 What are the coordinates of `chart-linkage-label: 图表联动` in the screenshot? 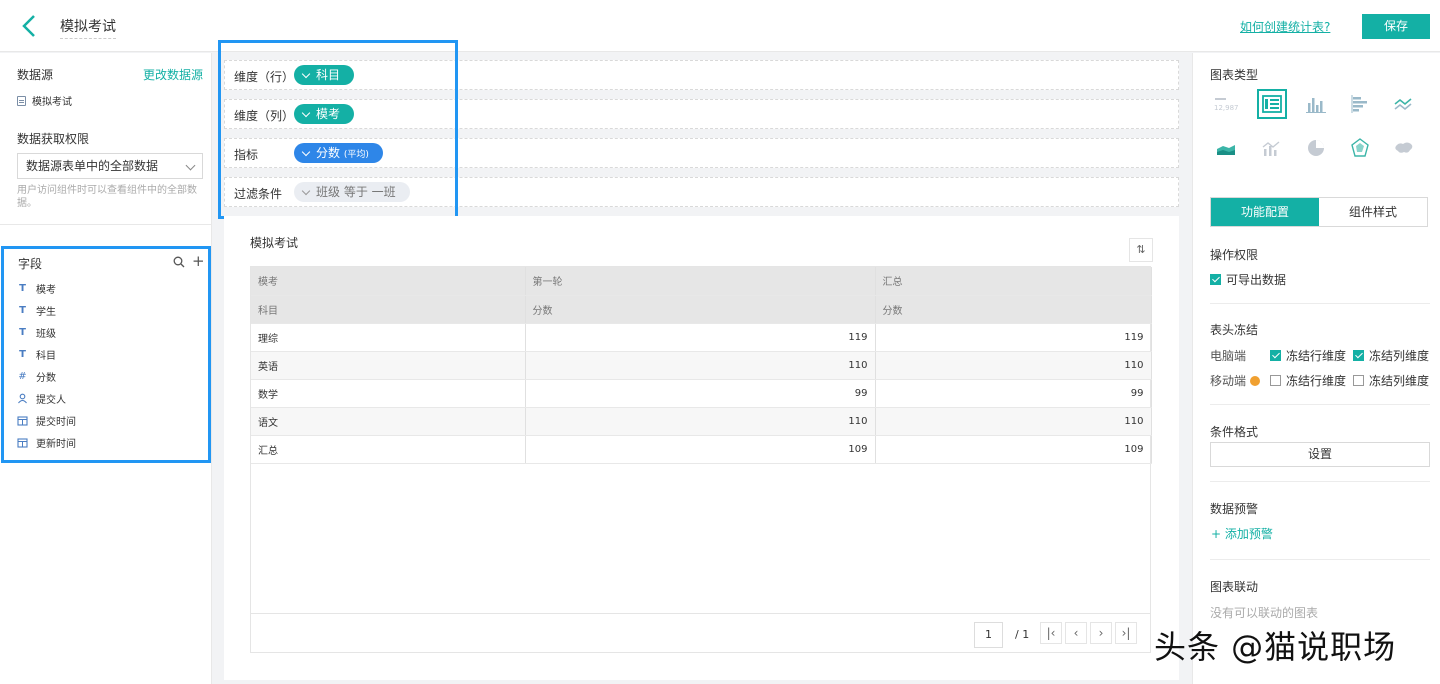 It's located at (1234, 587).